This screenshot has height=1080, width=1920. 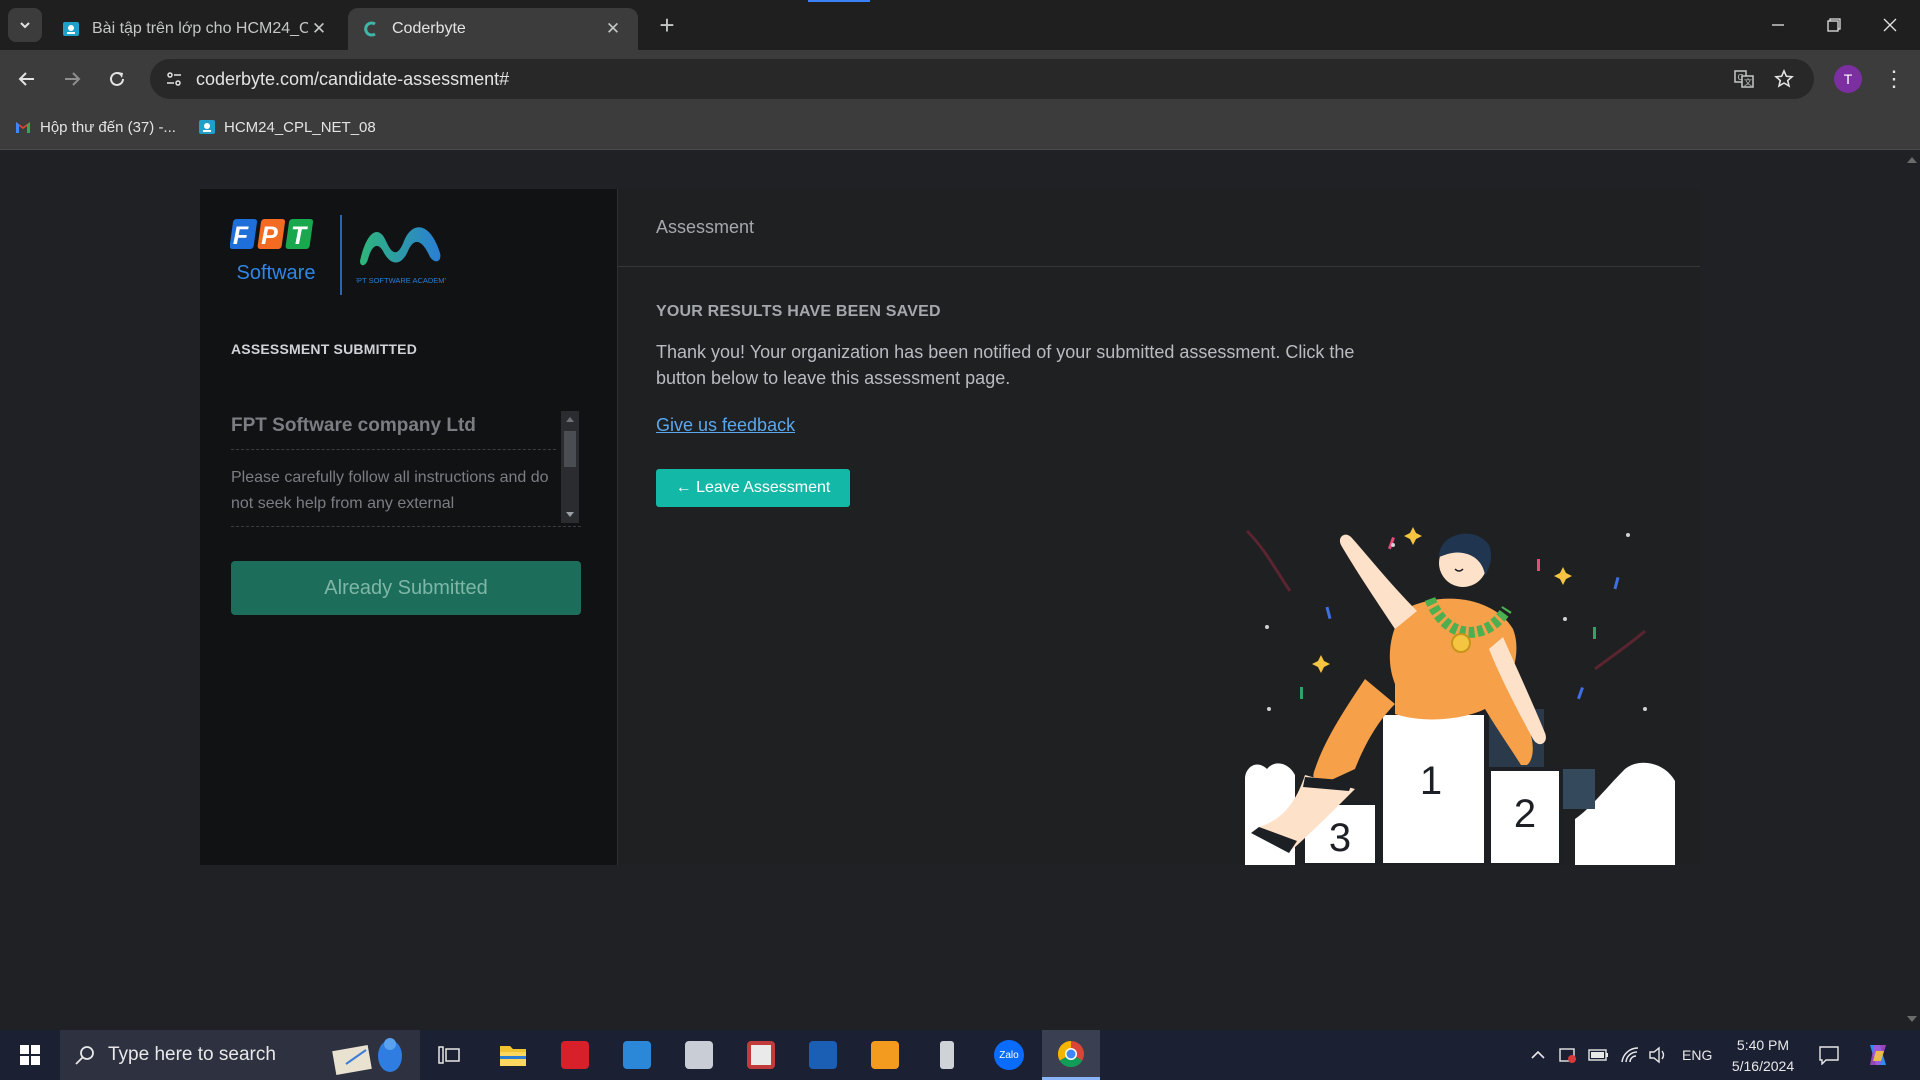 I want to click on menu-kebab-icon: ⋮, so click(x=1894, y=79).